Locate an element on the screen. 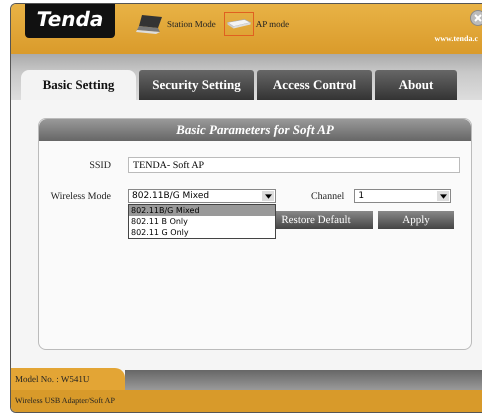 The width and height of the screenshot is (482, 416). tab: Security Setting is located at coordinates (196, 85).